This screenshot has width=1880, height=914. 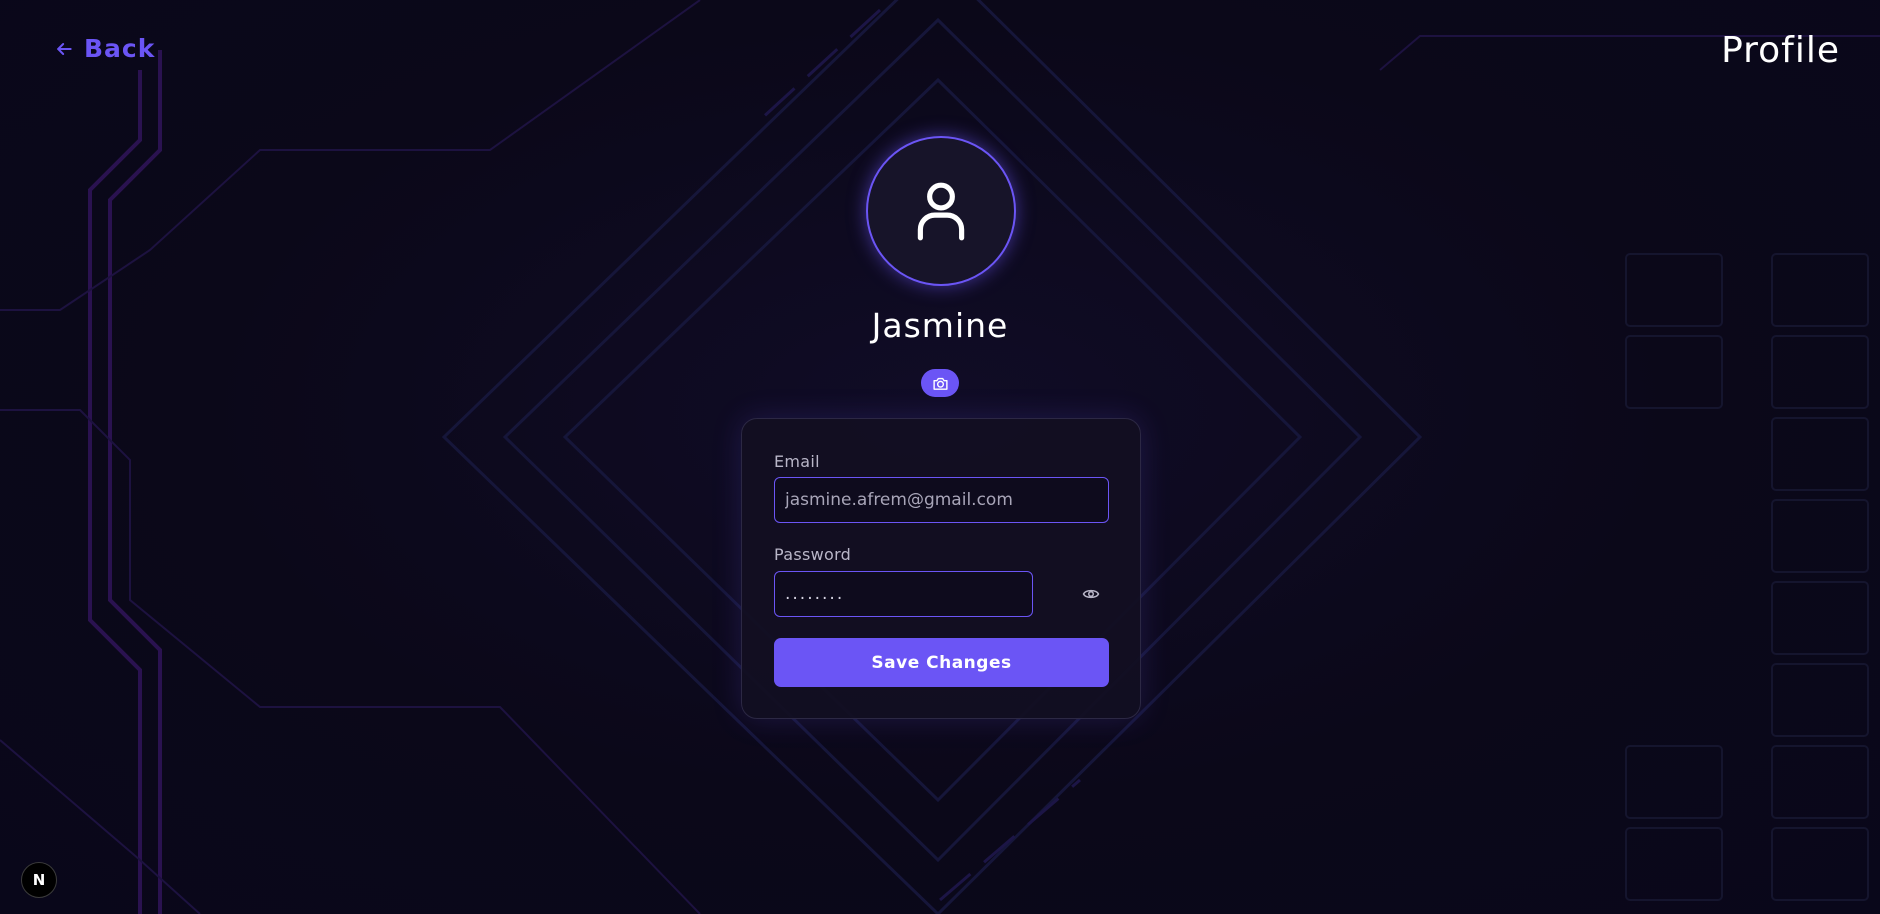 I want to click on user-icon, so click(x=941, y=211).